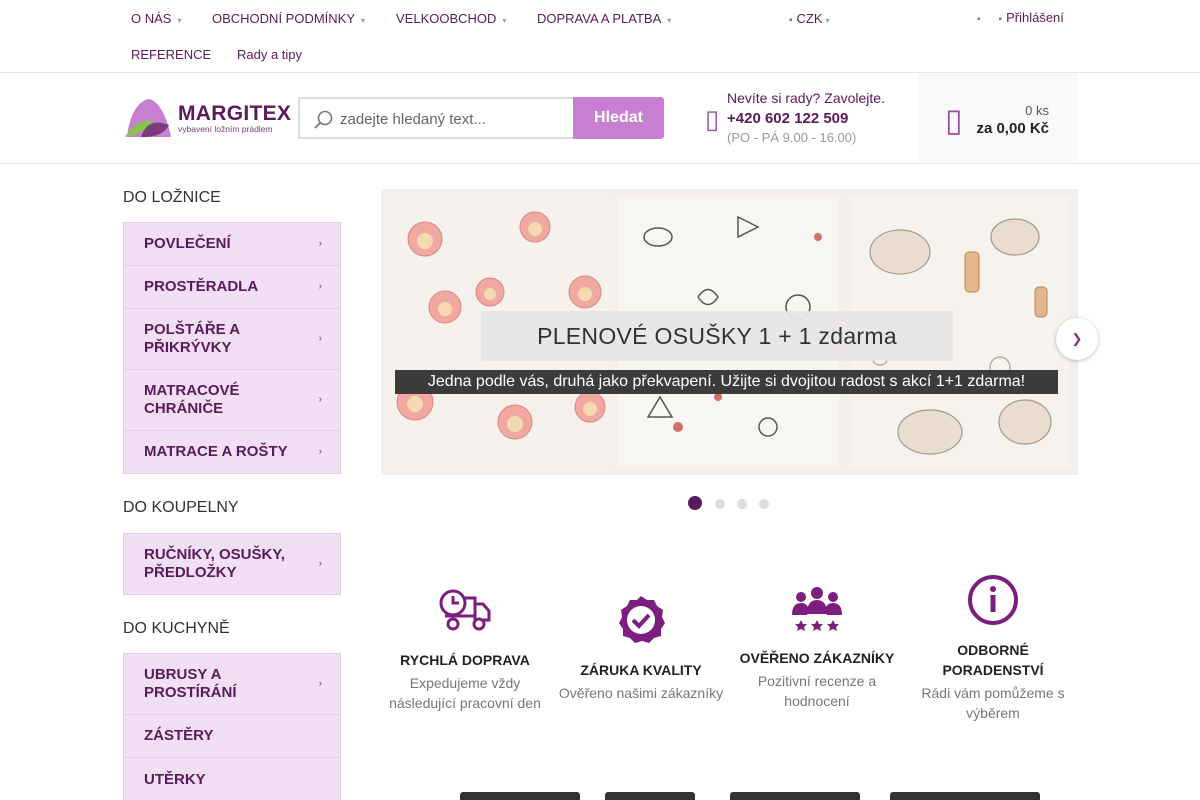 The image size is (1200, 800). What do you see at coordinates (201, 286) in the screenshot?
I see `category-label: PROSTĚRADLA` at bounding box center [201, 286].